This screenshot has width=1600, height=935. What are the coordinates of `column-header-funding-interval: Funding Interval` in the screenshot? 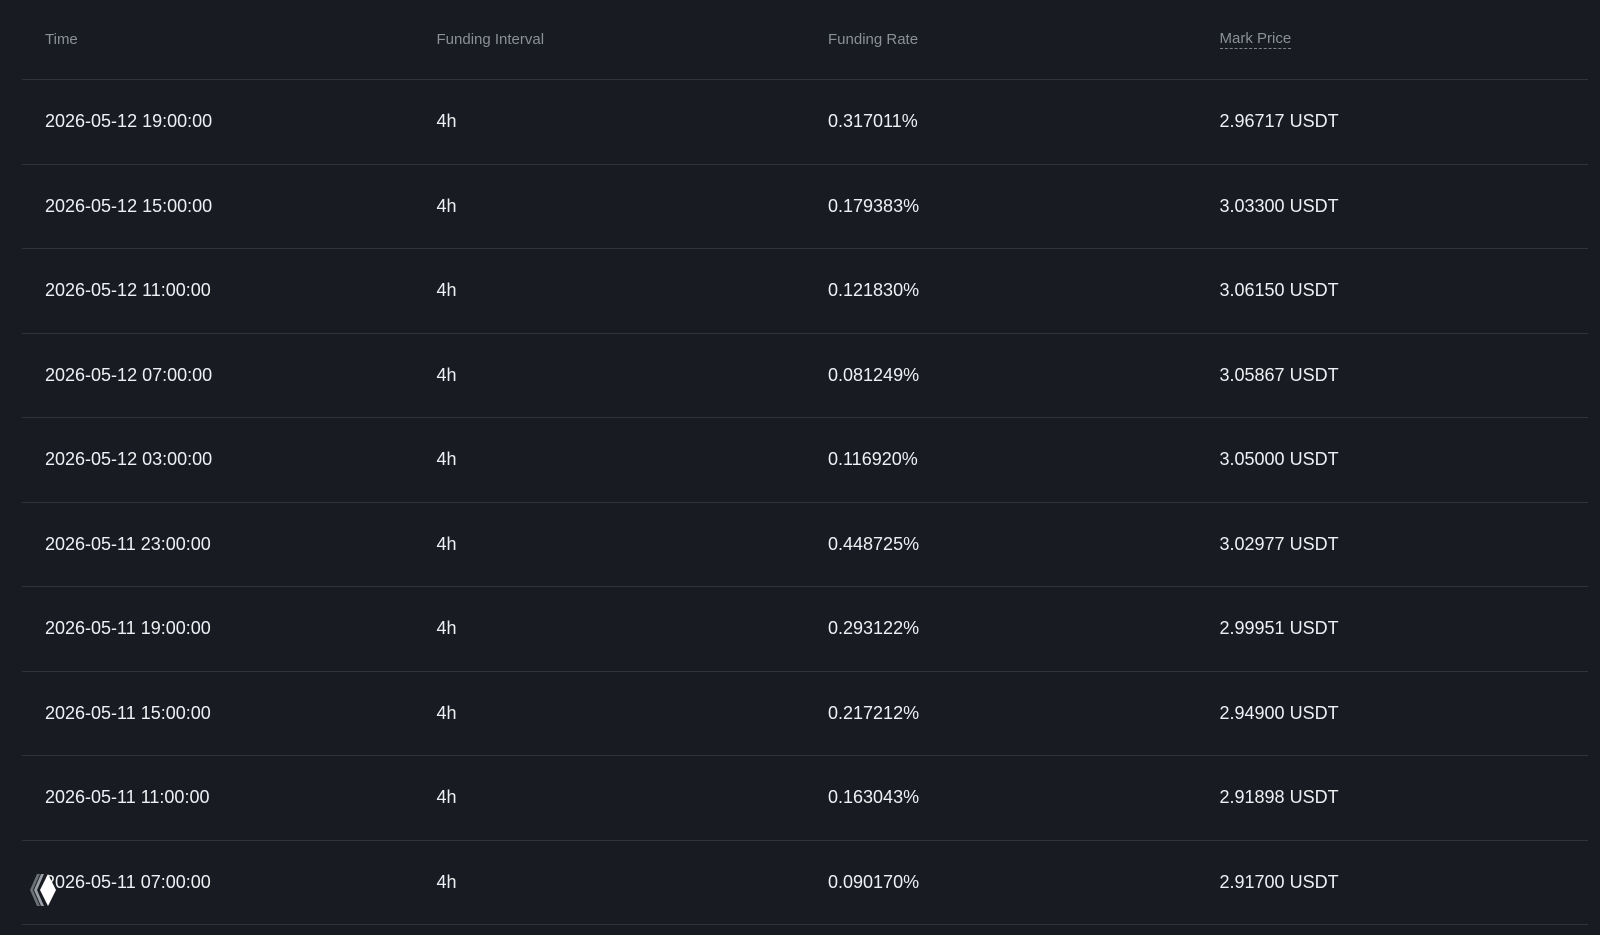 It's located at (490, 39).